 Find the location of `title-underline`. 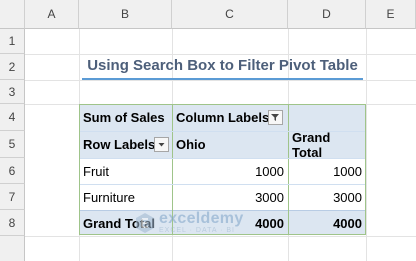

title-underline is located at coordinates (222, 79).